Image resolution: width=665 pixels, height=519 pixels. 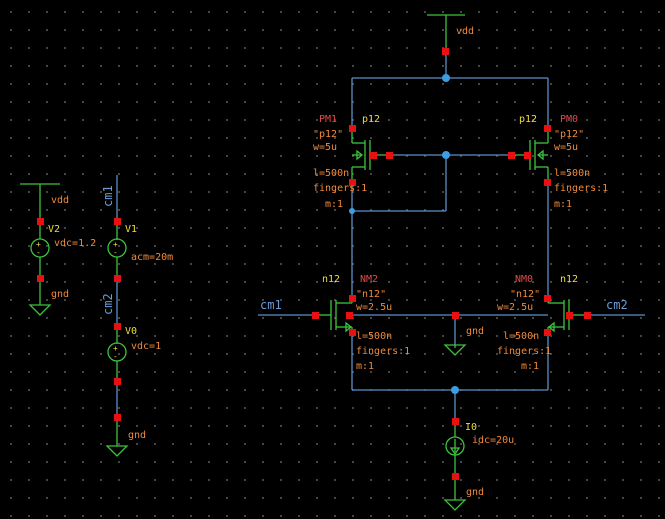 I want to click on pm1-m: m:1, so click(x=334, y=204).